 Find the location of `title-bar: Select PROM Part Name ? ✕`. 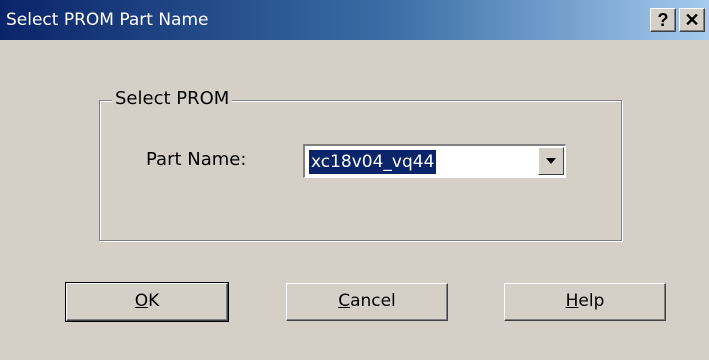

title-bar: Select PROM Part Name ? ✕ is located at coordinates (354, 20).